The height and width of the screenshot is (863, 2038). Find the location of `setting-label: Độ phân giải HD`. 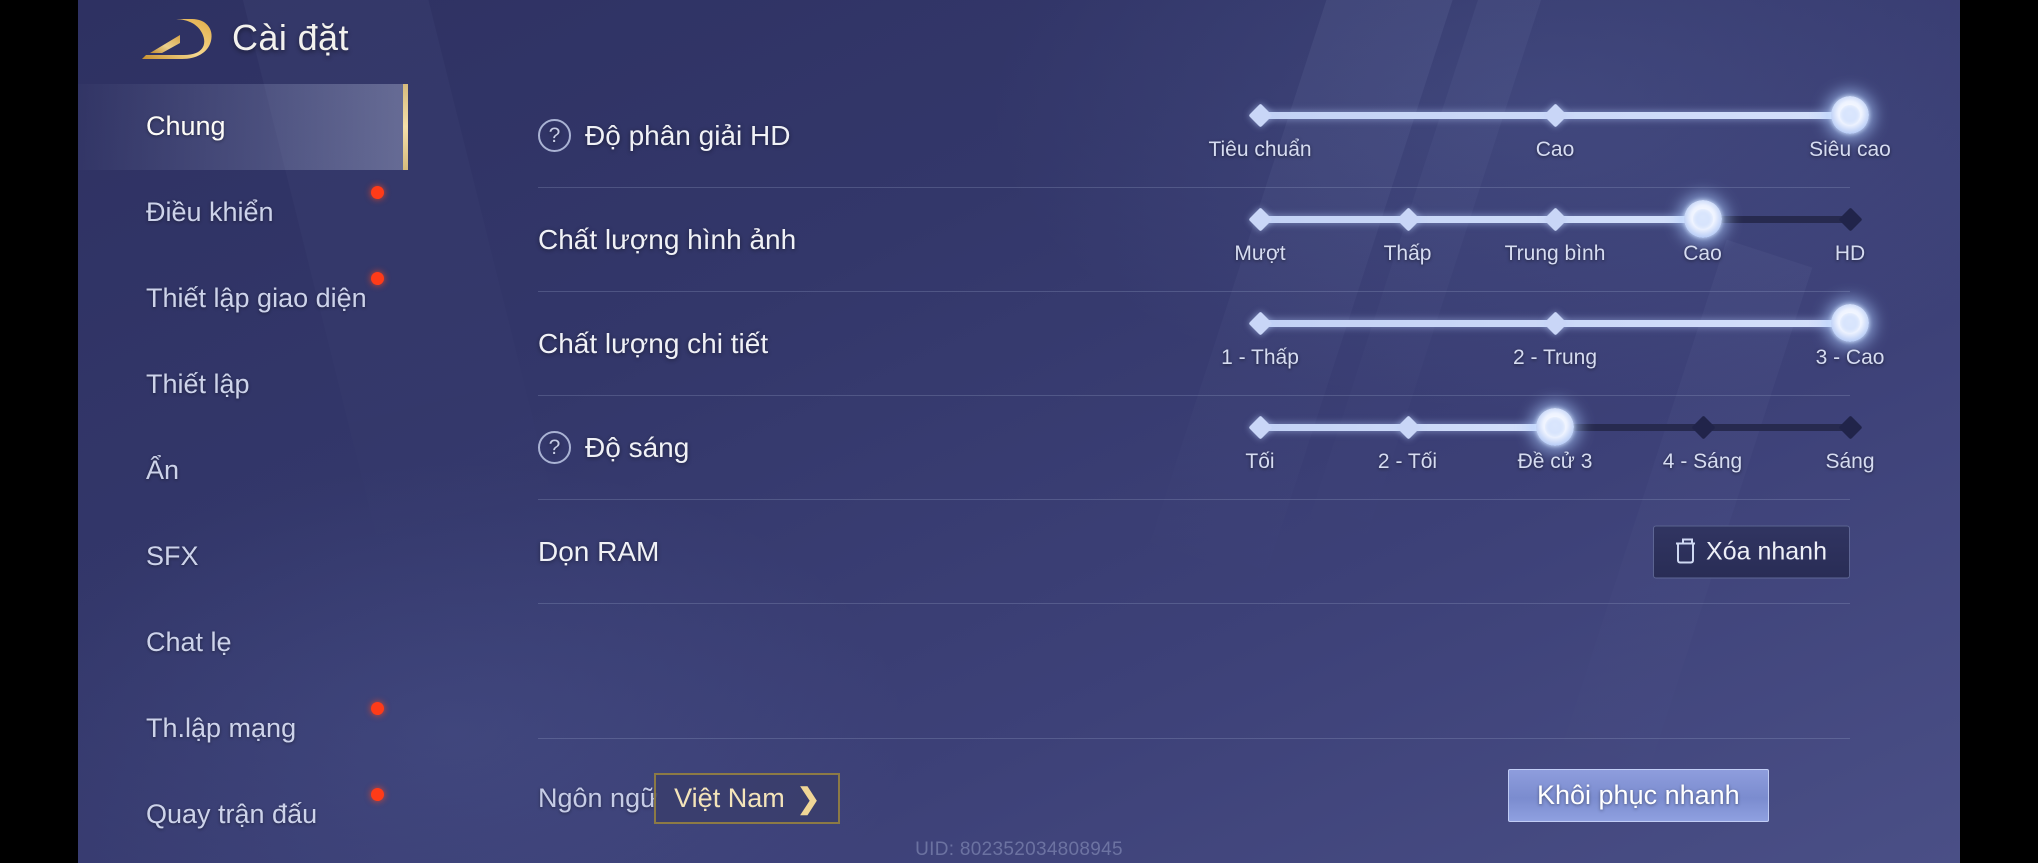

setting-label: Độ phân giải HD is located at coordinates (688, 135).